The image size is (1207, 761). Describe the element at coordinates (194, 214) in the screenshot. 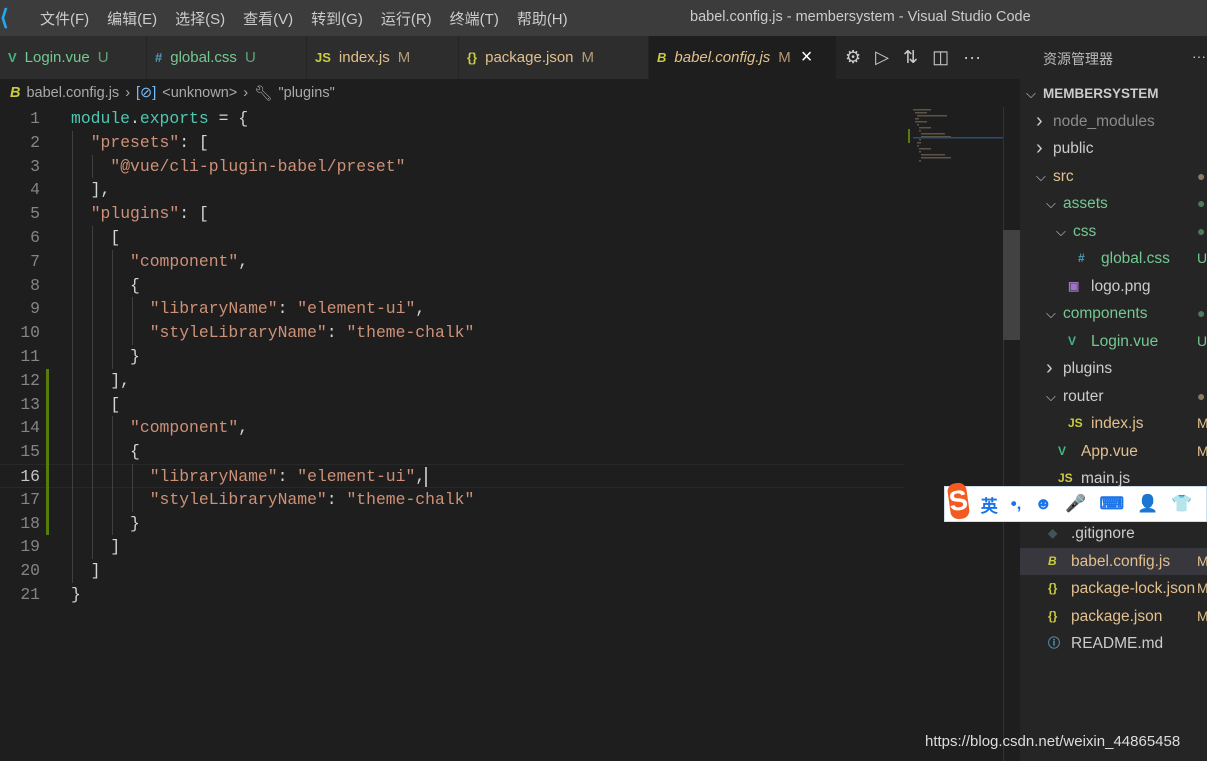

I see `code-token: : [` at that location.